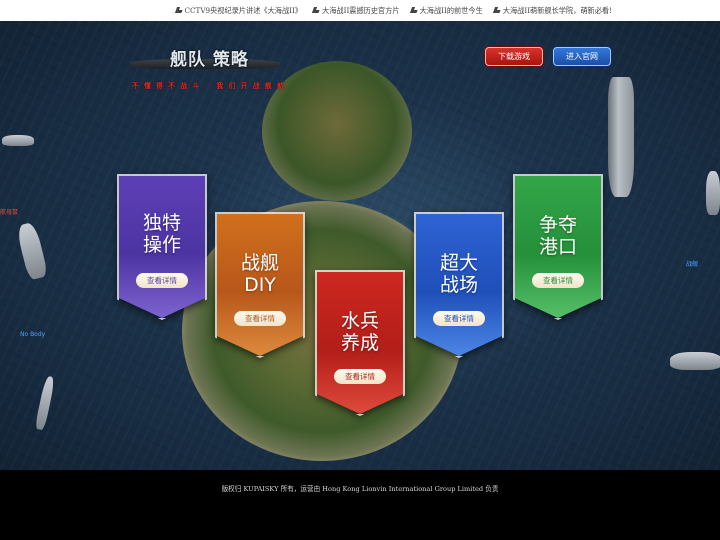 The image size is (720, 540). I want to click on banner-label: 独特 操作, so click(162, 234).